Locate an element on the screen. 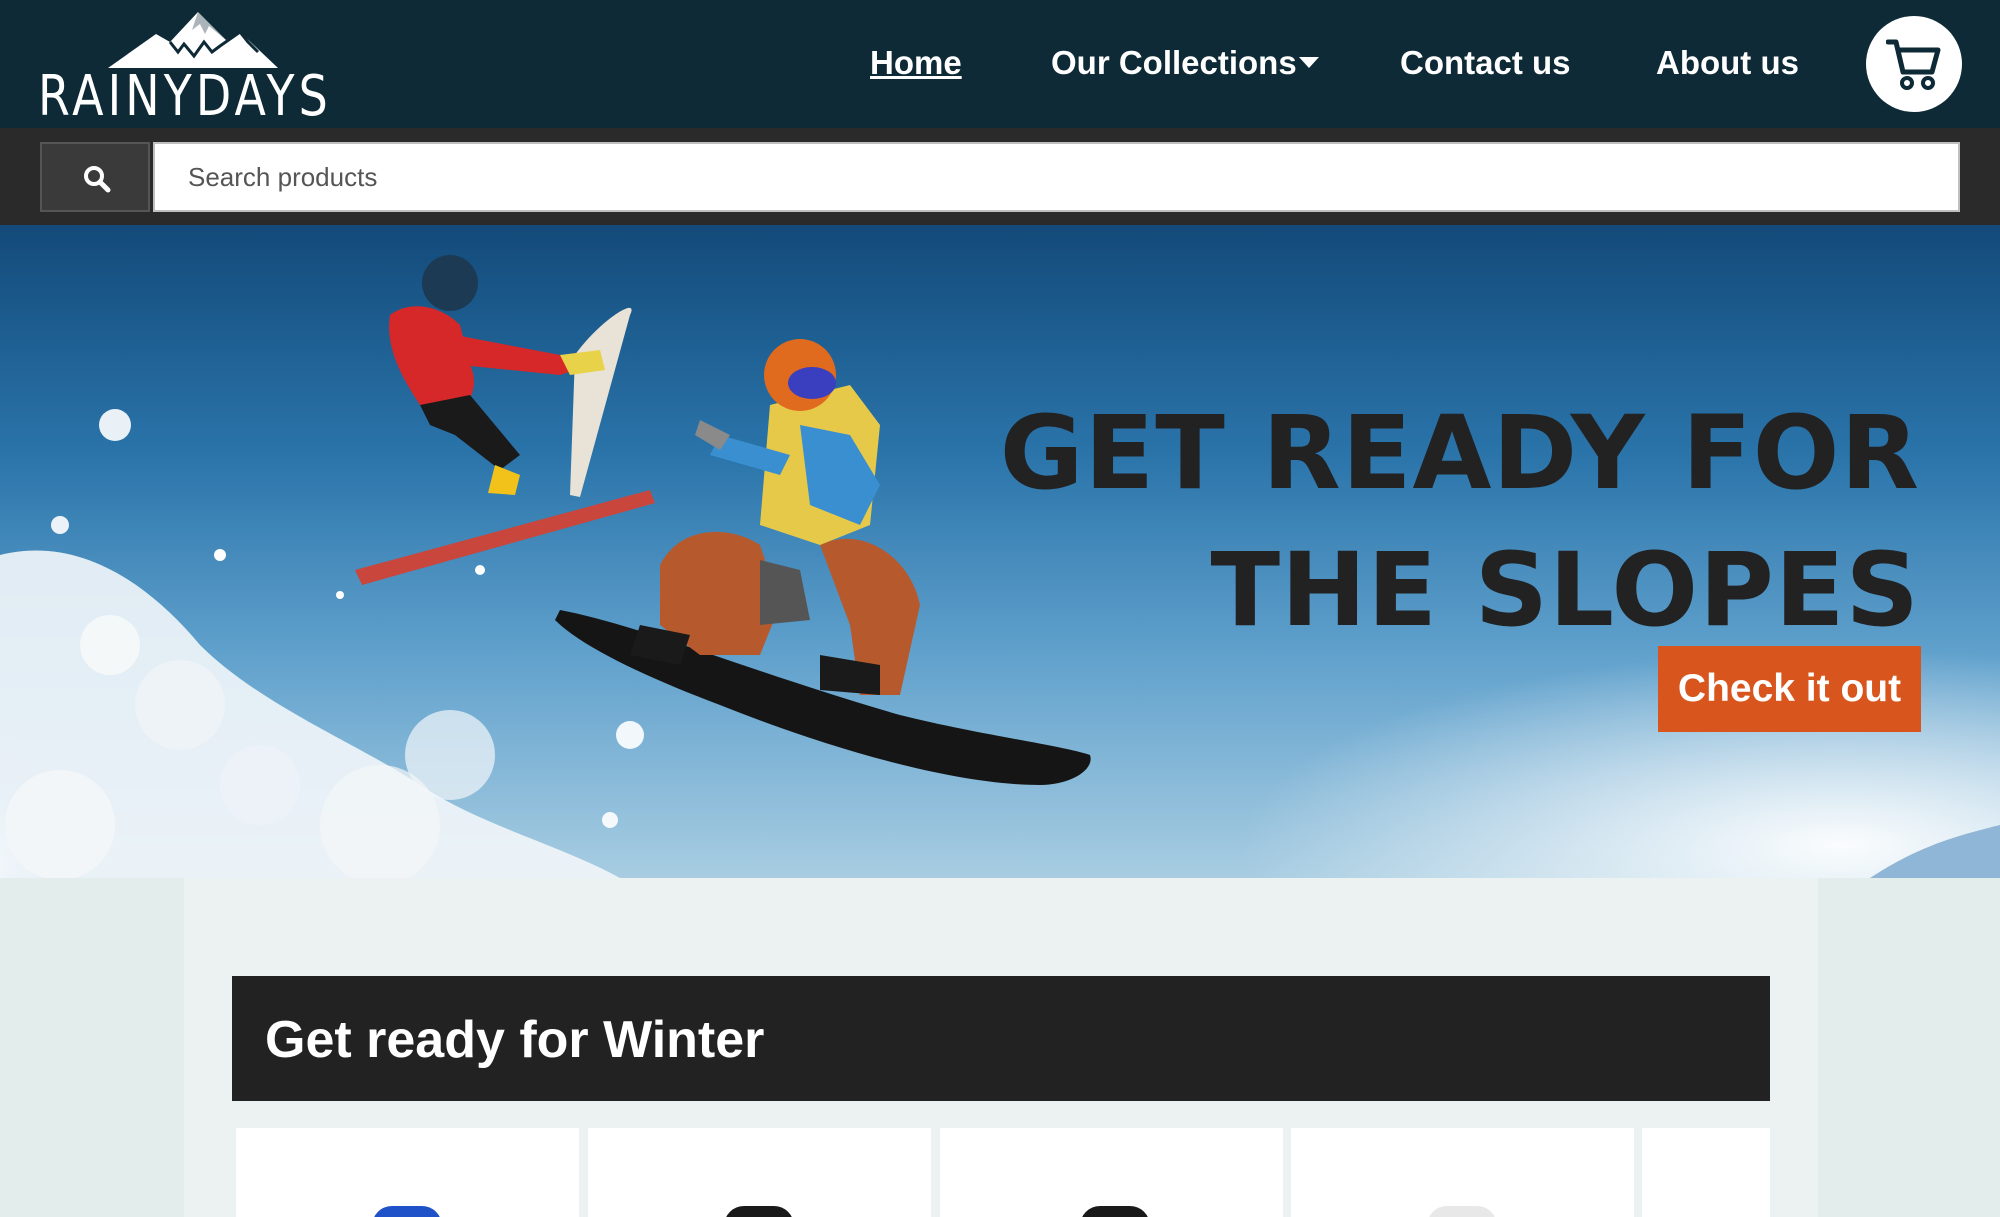 This screenshot has width=2000, height=1217. nav-contact: Contact us is located at coordinates (1485, 64).